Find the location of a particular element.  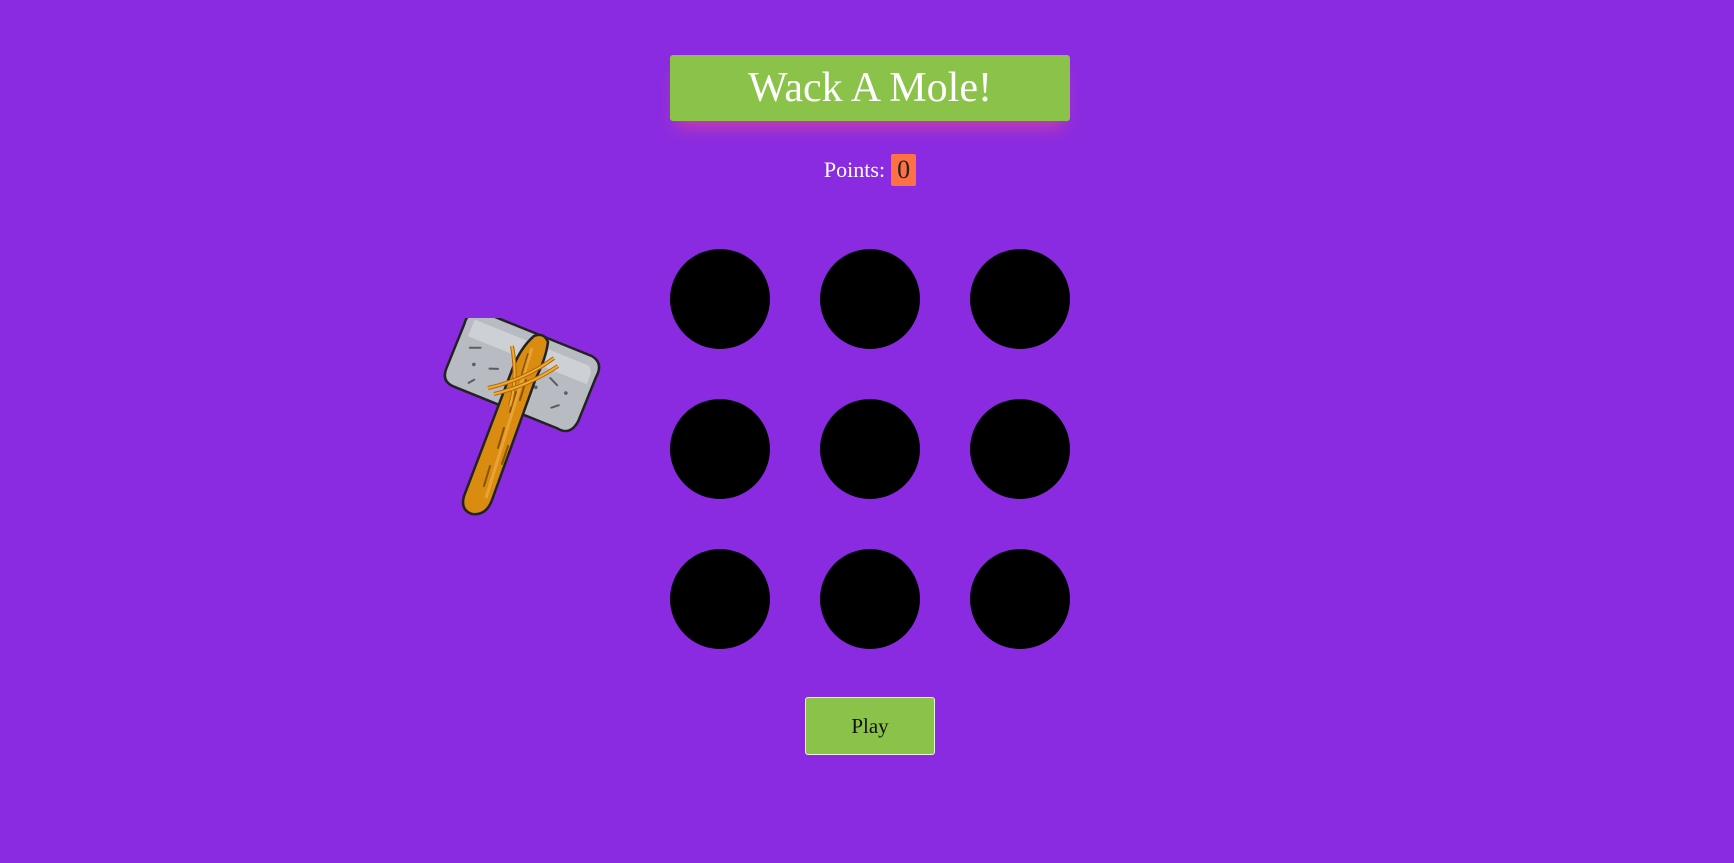

hammer-icon is located at coordinates (522, 417).